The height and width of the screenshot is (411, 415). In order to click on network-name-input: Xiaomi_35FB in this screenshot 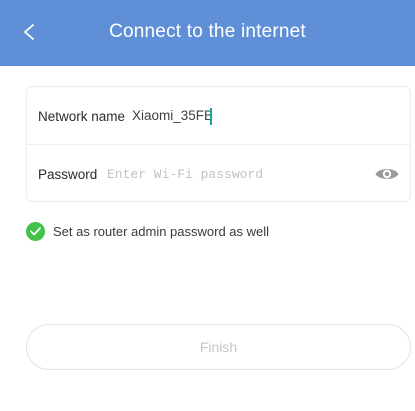, I will do `click(232, 117)`.